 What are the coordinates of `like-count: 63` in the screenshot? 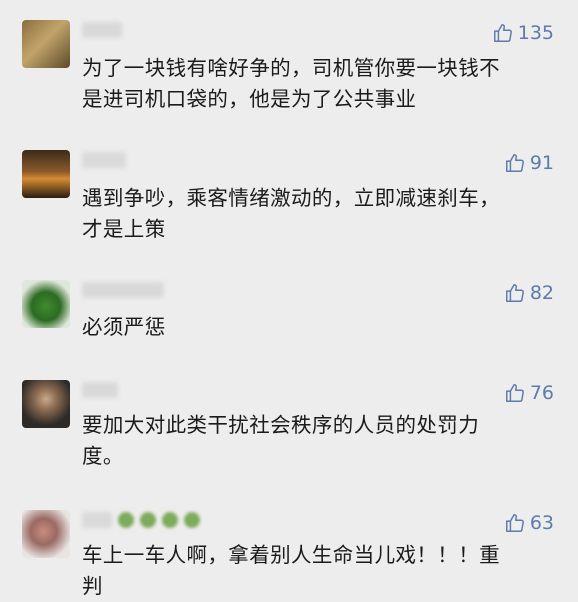 It's located at (541, 523).